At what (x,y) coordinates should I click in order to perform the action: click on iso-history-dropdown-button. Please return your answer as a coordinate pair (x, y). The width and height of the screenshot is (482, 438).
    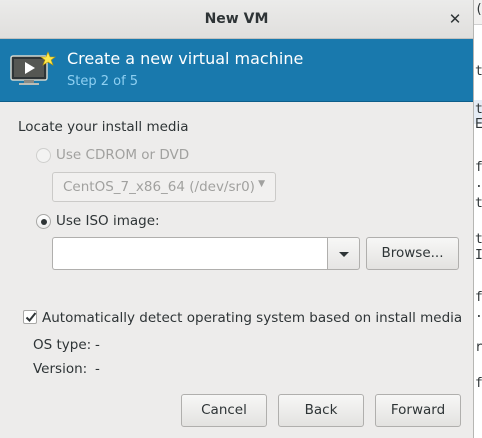
    Looking at the image, I should click on (343, 253).